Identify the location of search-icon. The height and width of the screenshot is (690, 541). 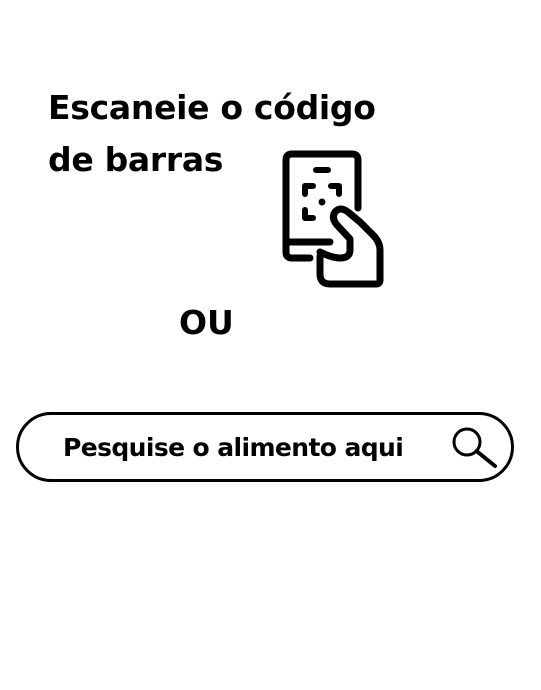
(475, 448).